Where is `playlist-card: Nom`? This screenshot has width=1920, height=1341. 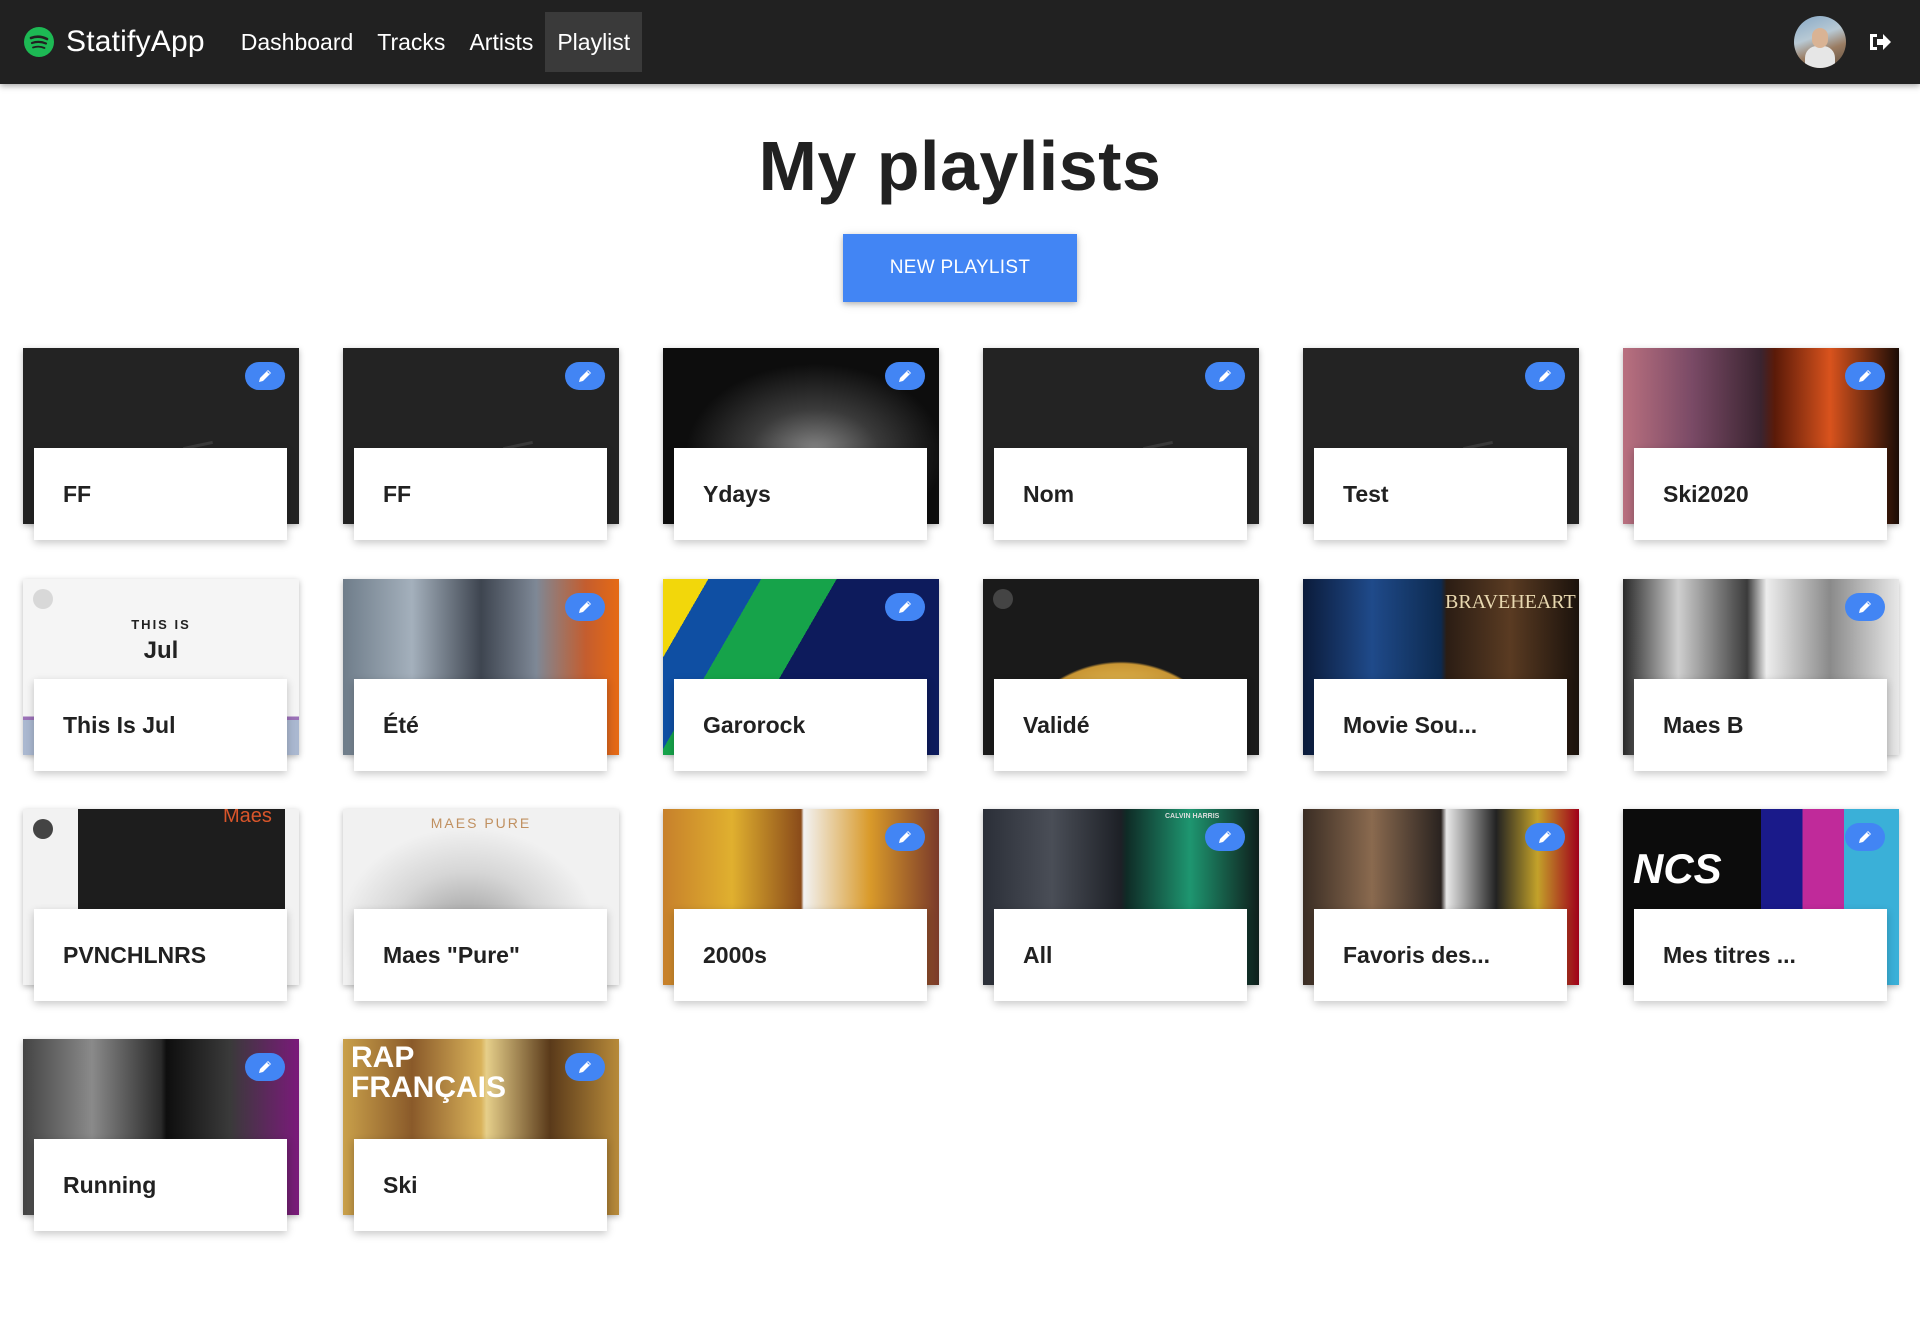
playlist-card: Nom is located at coordinates (1121, 444).